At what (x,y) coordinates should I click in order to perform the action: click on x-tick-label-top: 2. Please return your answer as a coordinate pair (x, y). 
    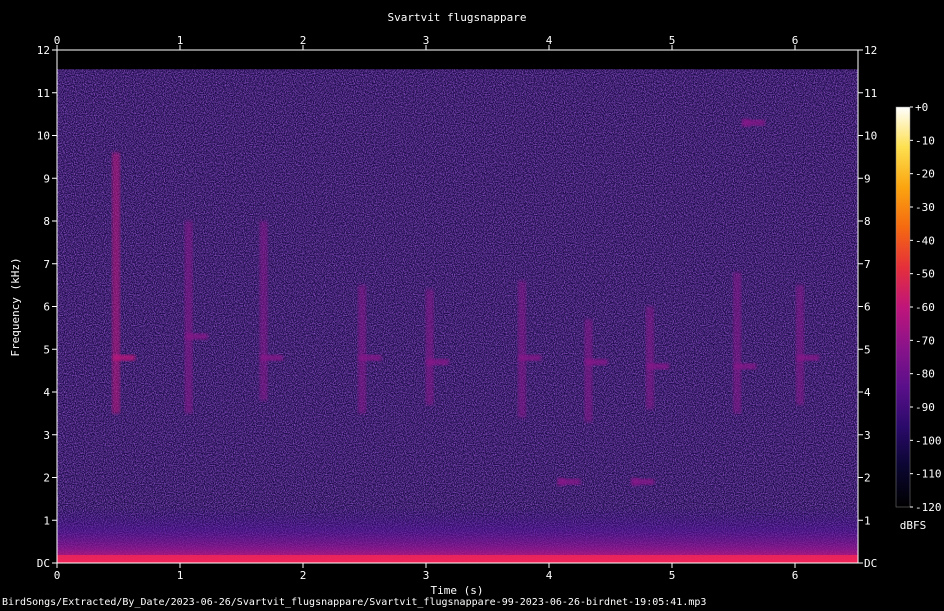
    Looking at the image, I should click on (303, 40).